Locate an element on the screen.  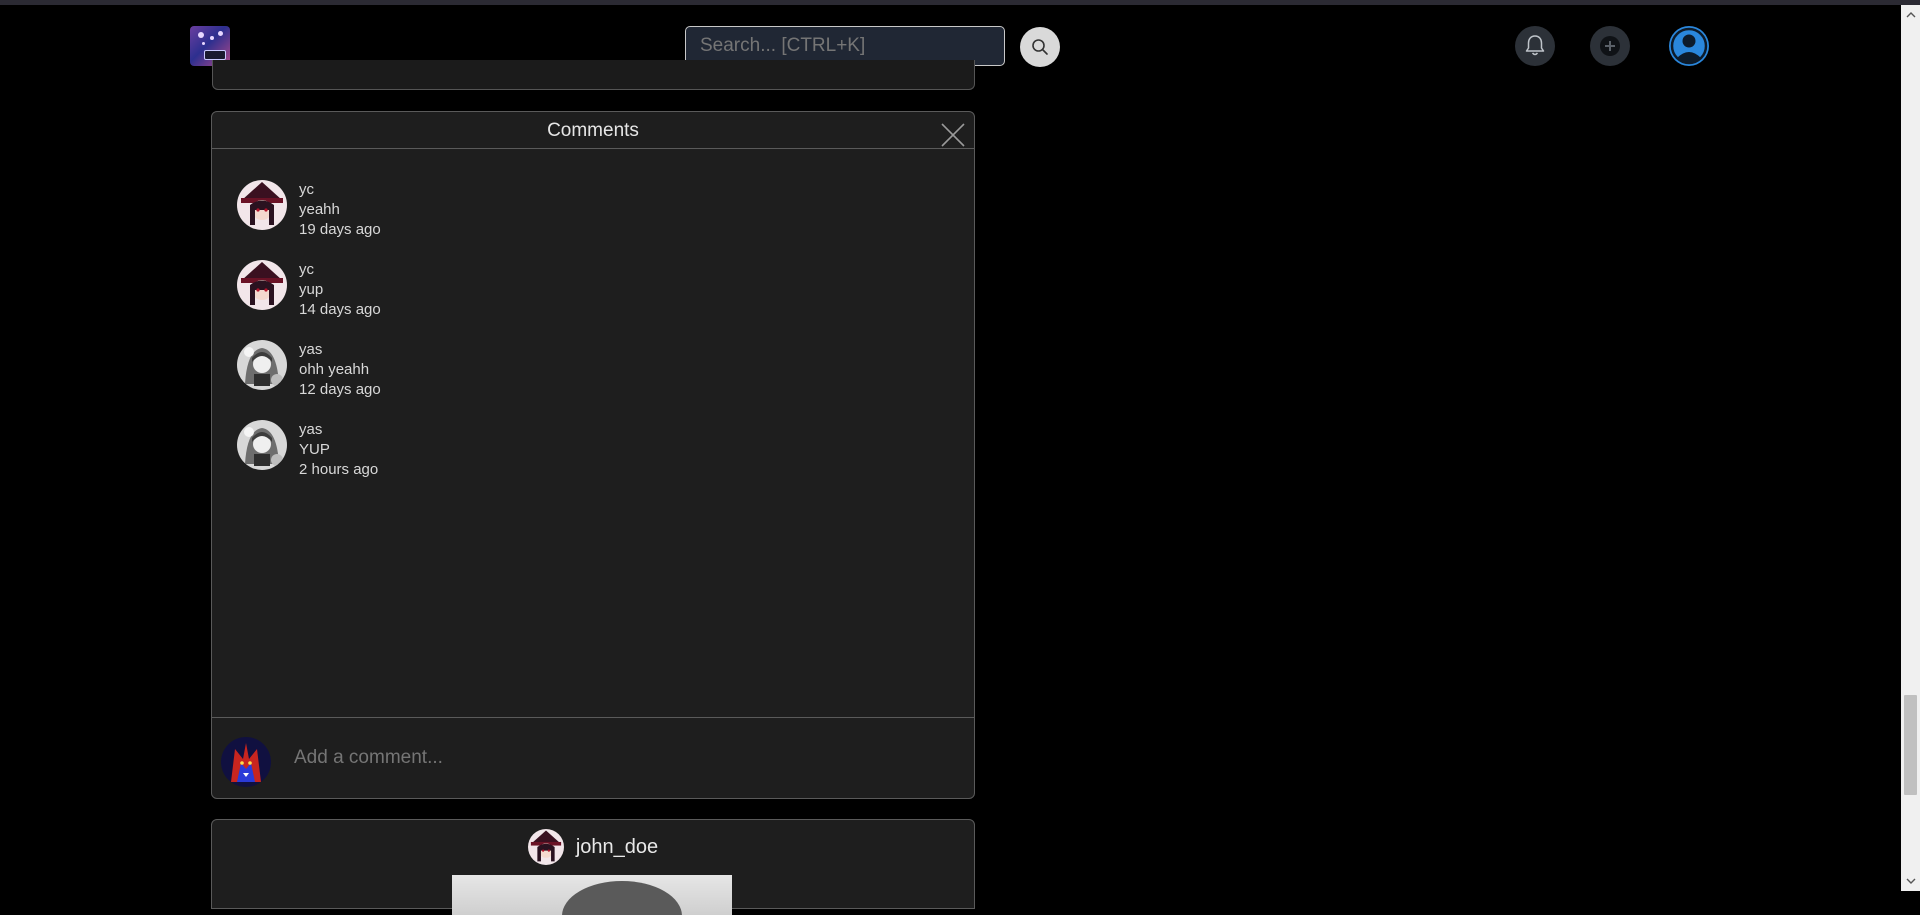
scroll-down-arrow is located at coordinates (1910, 881).